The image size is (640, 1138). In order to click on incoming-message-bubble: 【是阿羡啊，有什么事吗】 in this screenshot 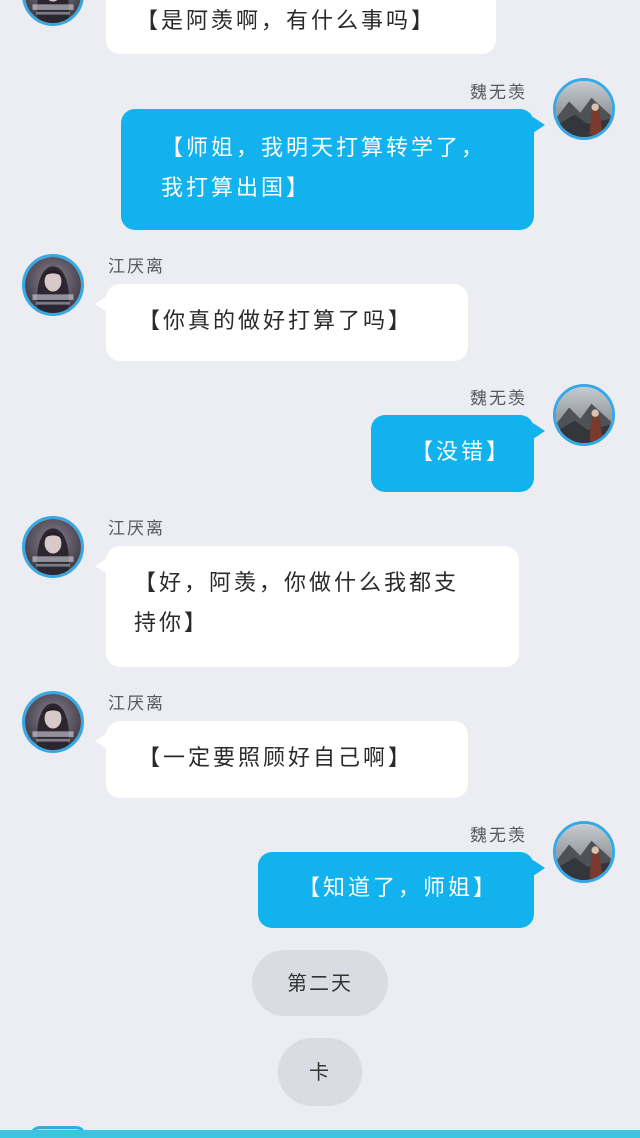, I will do `click(301, 27)`.